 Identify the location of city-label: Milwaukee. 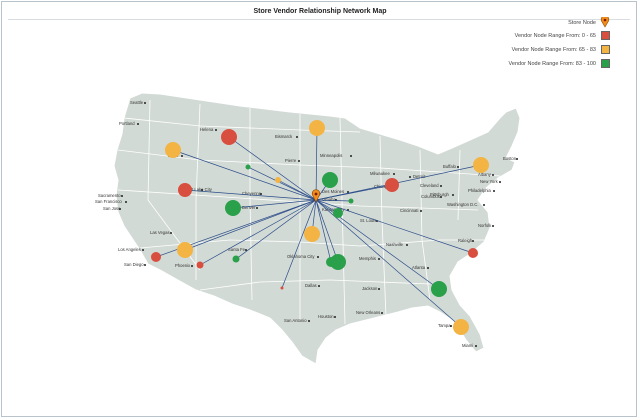
(380, 173).